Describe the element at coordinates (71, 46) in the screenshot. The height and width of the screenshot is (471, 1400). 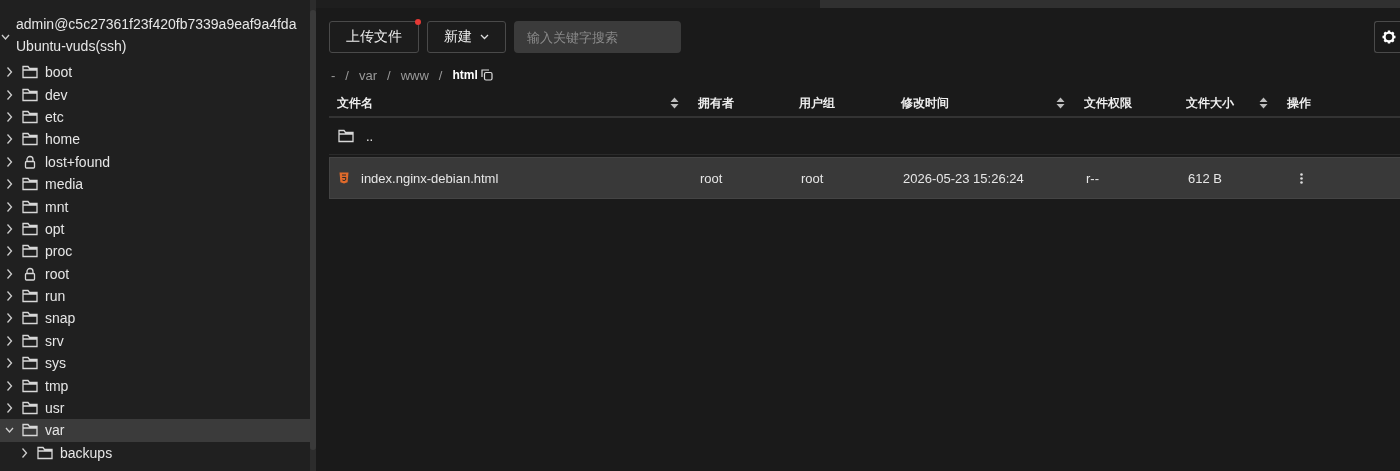
I see `connection-name: Ubuntu-vuds(ssh)` at that location.